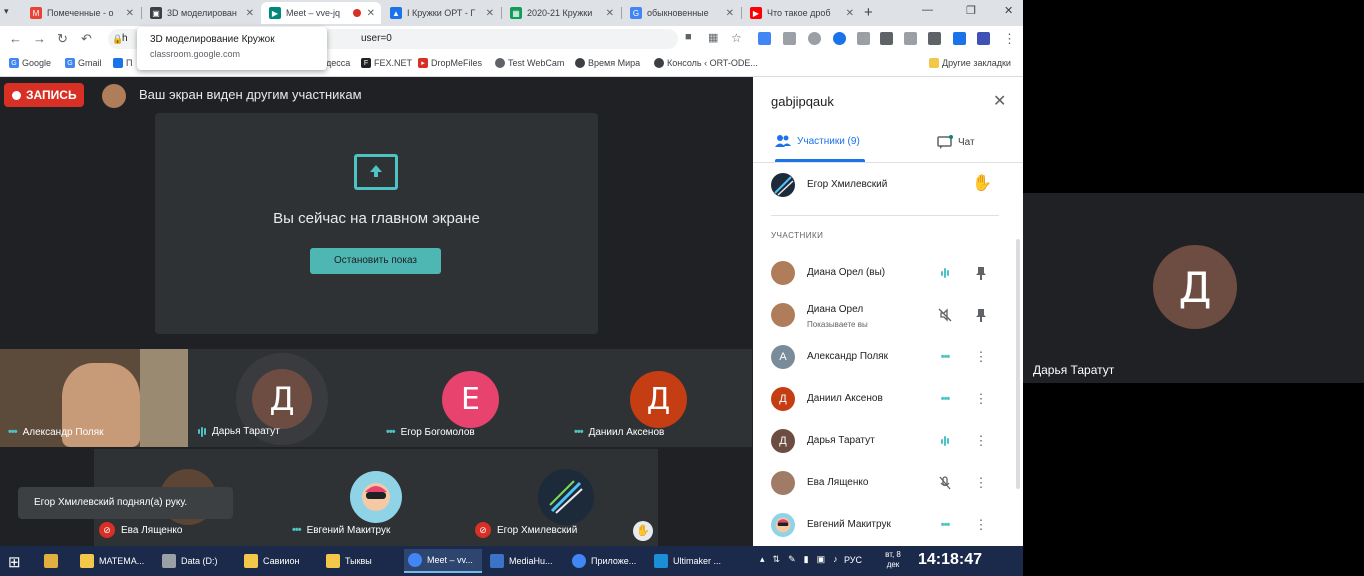 The width and height of the screenshot is (1364, 576). Describe the element at coordinates (279, 561) in the screenshot. I see `taskbar-item: Савиион` at that location.